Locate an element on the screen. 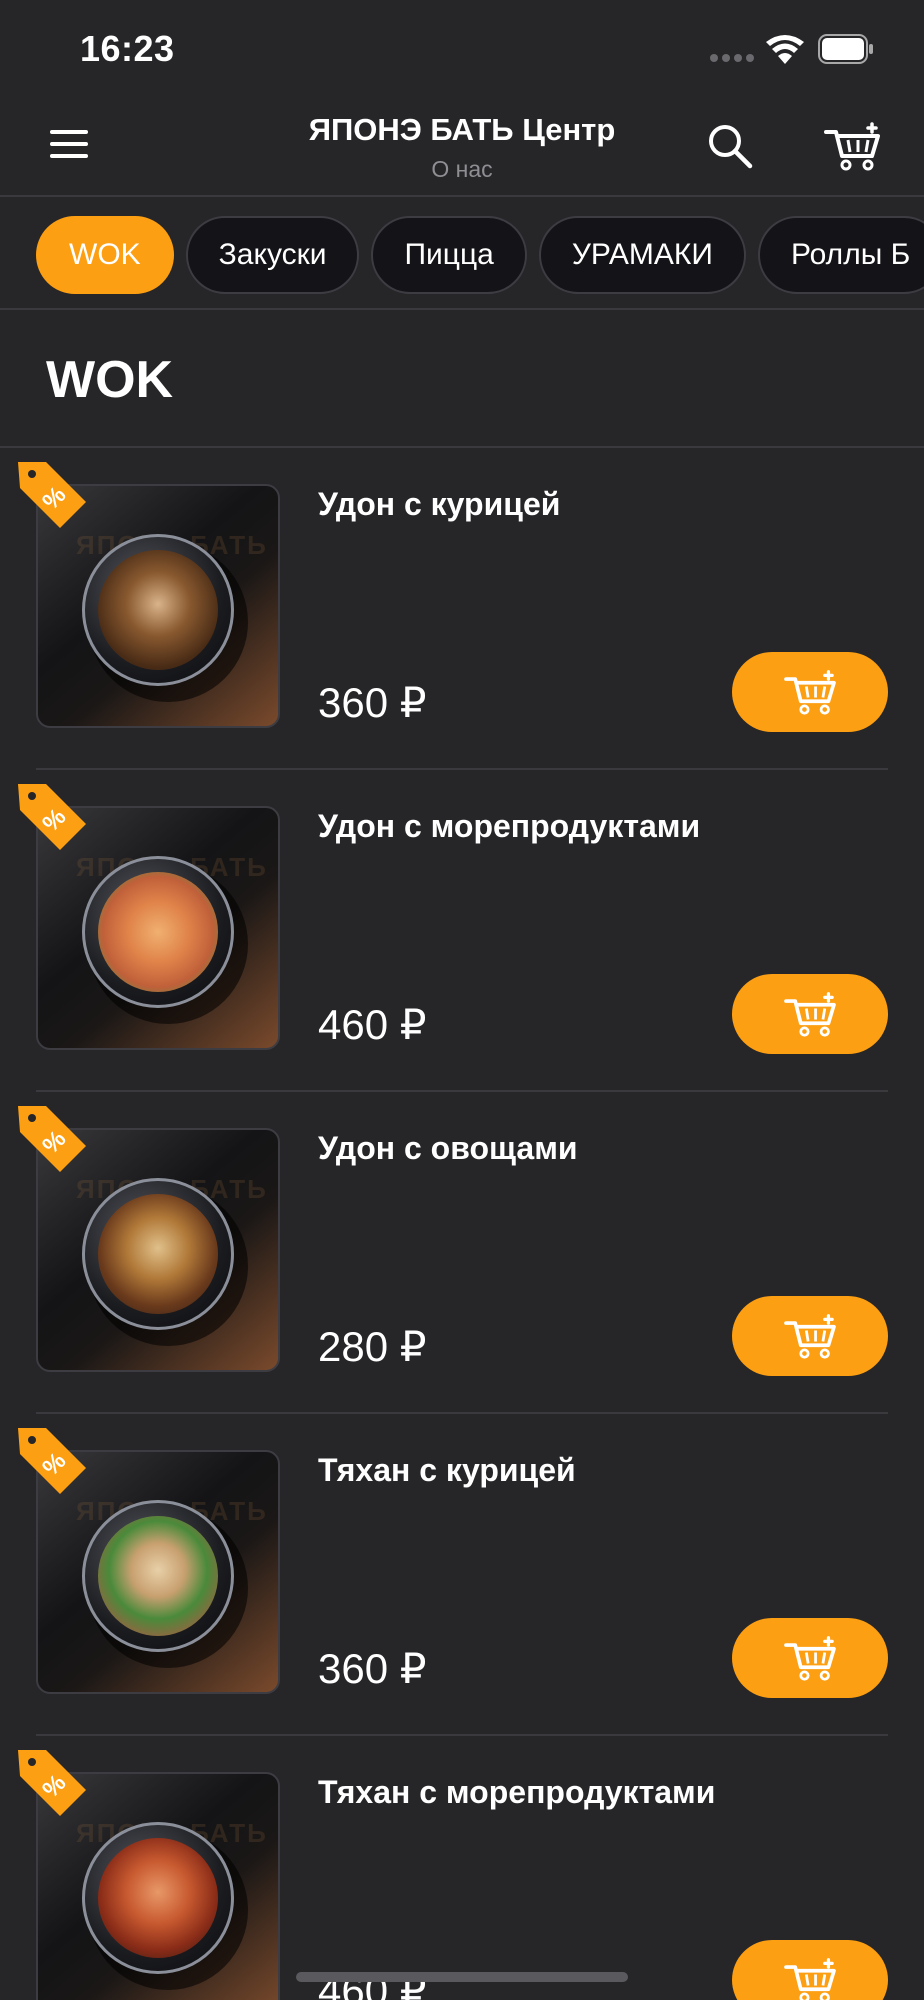 This screenshot has width=924, height=2000. section-title: WOK is located at coordinates (110, 380).